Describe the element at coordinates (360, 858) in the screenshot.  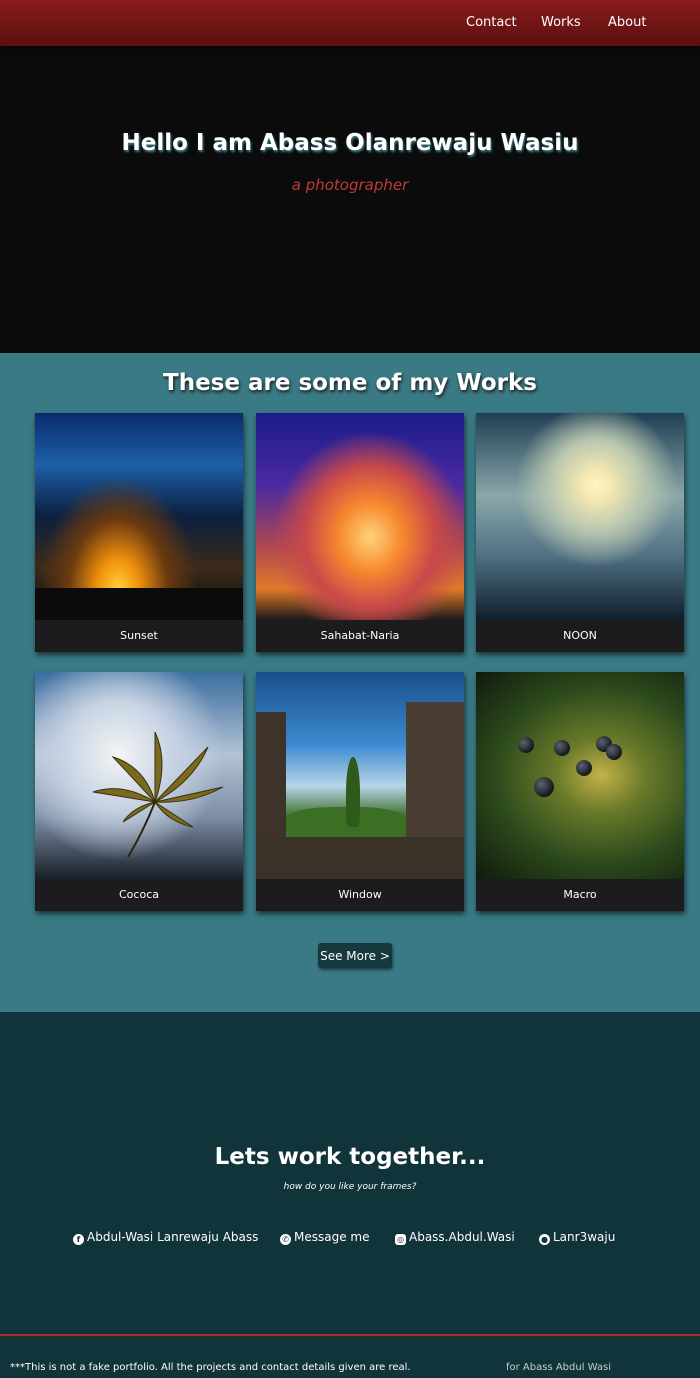
I see `wall-bottom-shape` at that location.